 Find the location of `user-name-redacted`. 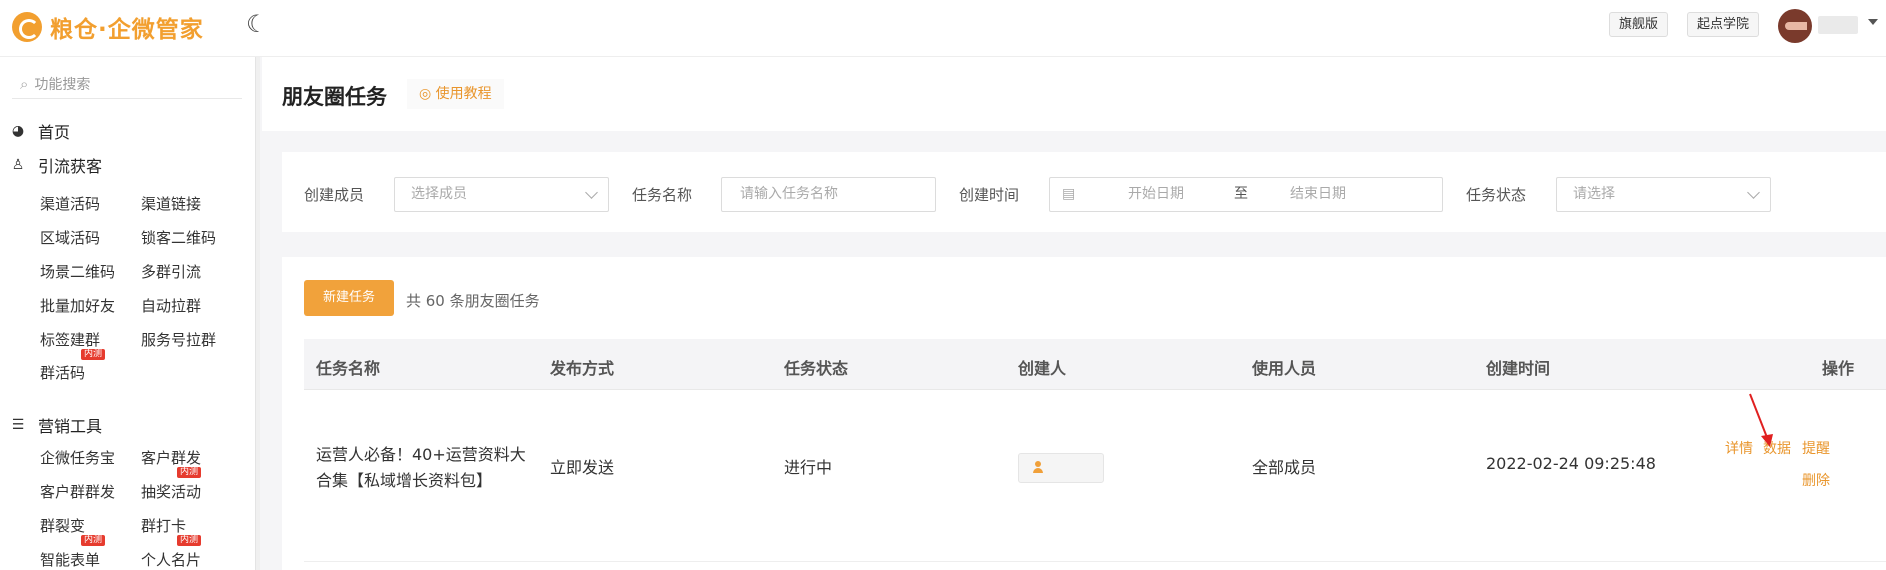

user-name-redacted is located at coordinates (1838, 25).